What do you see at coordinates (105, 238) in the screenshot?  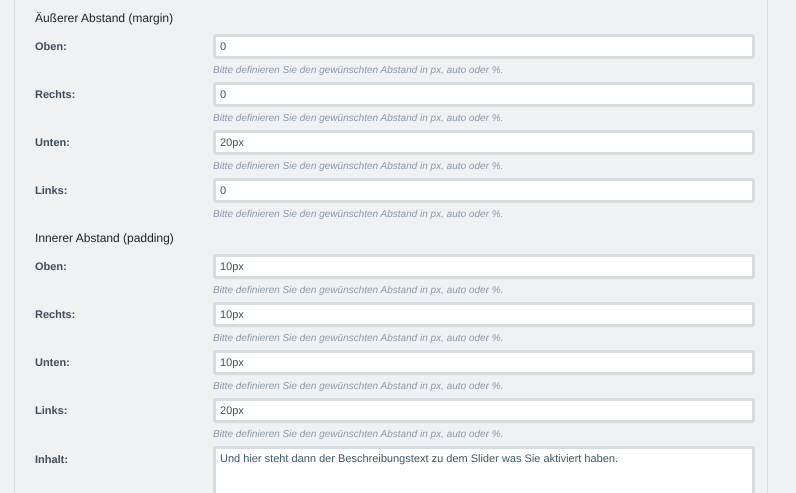 I see `section-heading: Innerer Abstand (padding)` at bounding box center [105, 238].